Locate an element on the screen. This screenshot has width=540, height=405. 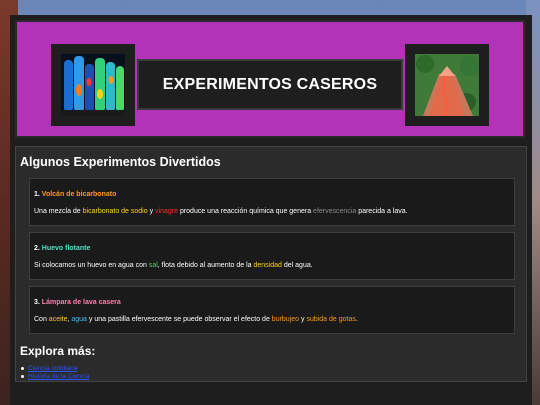
volcano-image is located at coordinates (447, 85).